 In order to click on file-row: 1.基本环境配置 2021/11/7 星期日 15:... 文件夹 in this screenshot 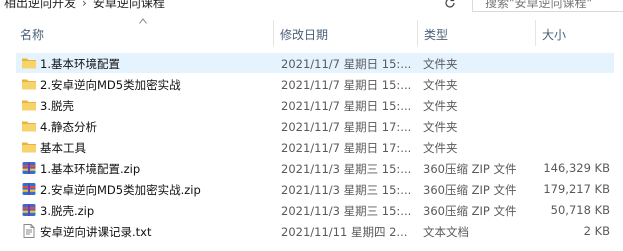, I will do `click(315, 63)`.